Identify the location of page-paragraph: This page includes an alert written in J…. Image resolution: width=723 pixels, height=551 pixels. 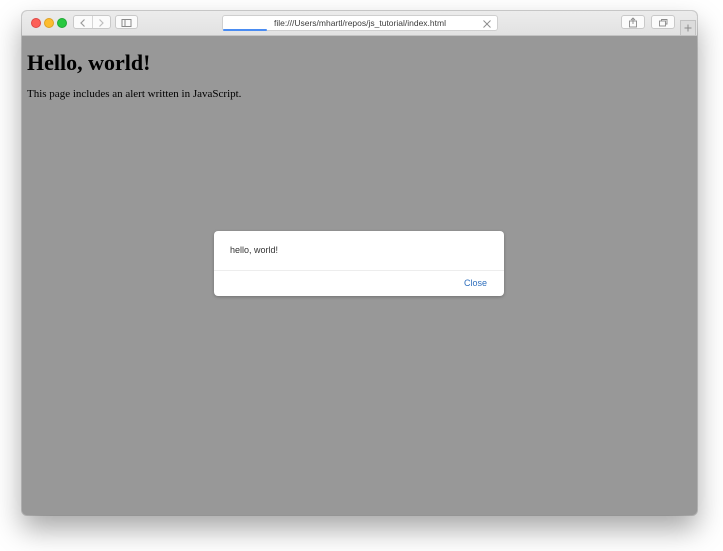
(134, 94).